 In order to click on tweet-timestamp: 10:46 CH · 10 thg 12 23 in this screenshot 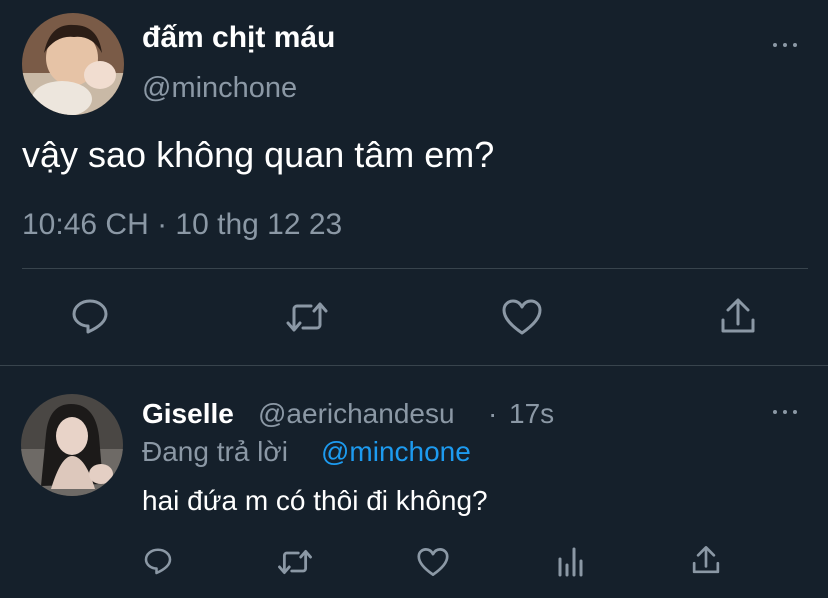, I will do `click(182, 225)`.